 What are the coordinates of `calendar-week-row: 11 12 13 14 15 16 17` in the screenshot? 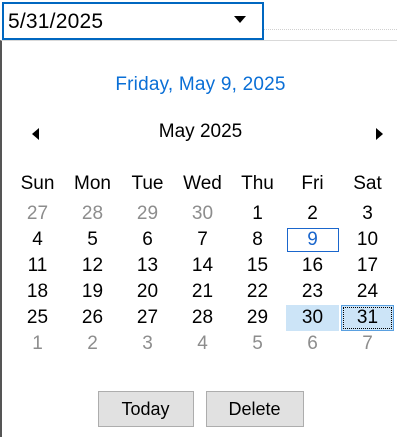 It's located at (202, 266).